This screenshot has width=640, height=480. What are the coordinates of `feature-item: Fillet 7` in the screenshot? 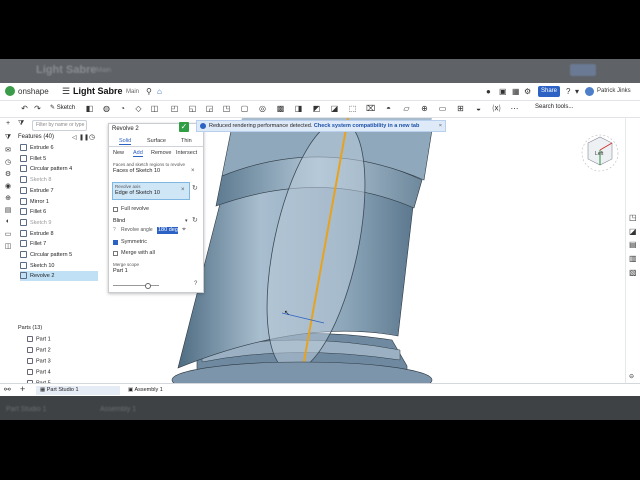 It's located at (59, 244).